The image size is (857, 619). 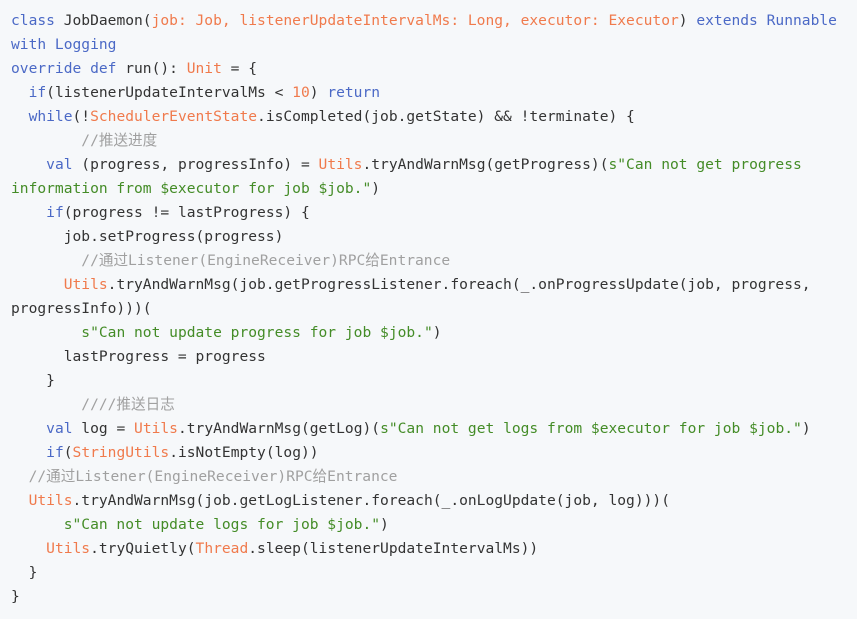 What do you see at coordinates (434, 309) in the screenshot?
I see `code-line: progressInfo)))(` at bounding box center [434, 309].